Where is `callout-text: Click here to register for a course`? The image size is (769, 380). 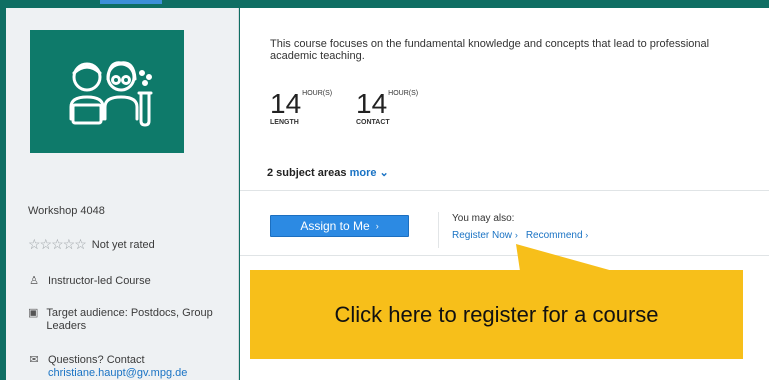
callout-text: Click here to register for a course is located at coordinates (496, 314).